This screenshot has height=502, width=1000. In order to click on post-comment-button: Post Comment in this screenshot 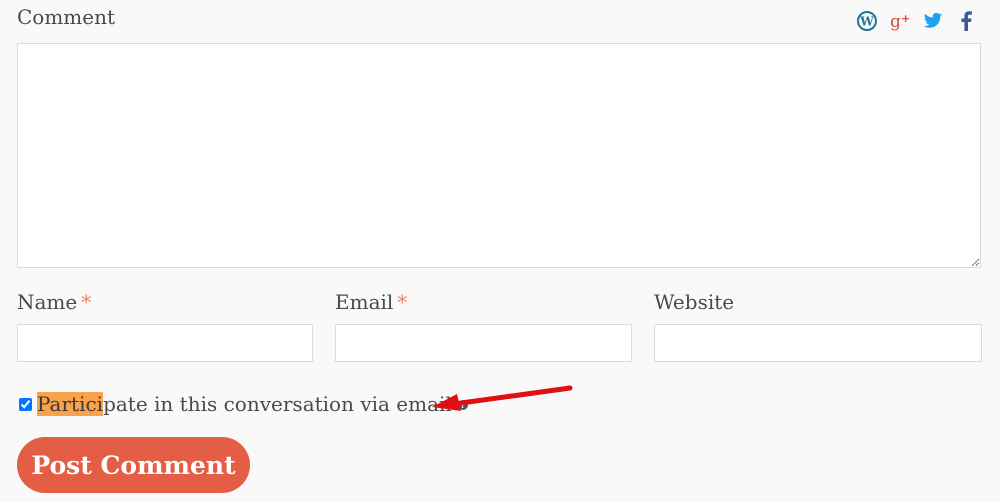, I will do `click(133, 465)`.